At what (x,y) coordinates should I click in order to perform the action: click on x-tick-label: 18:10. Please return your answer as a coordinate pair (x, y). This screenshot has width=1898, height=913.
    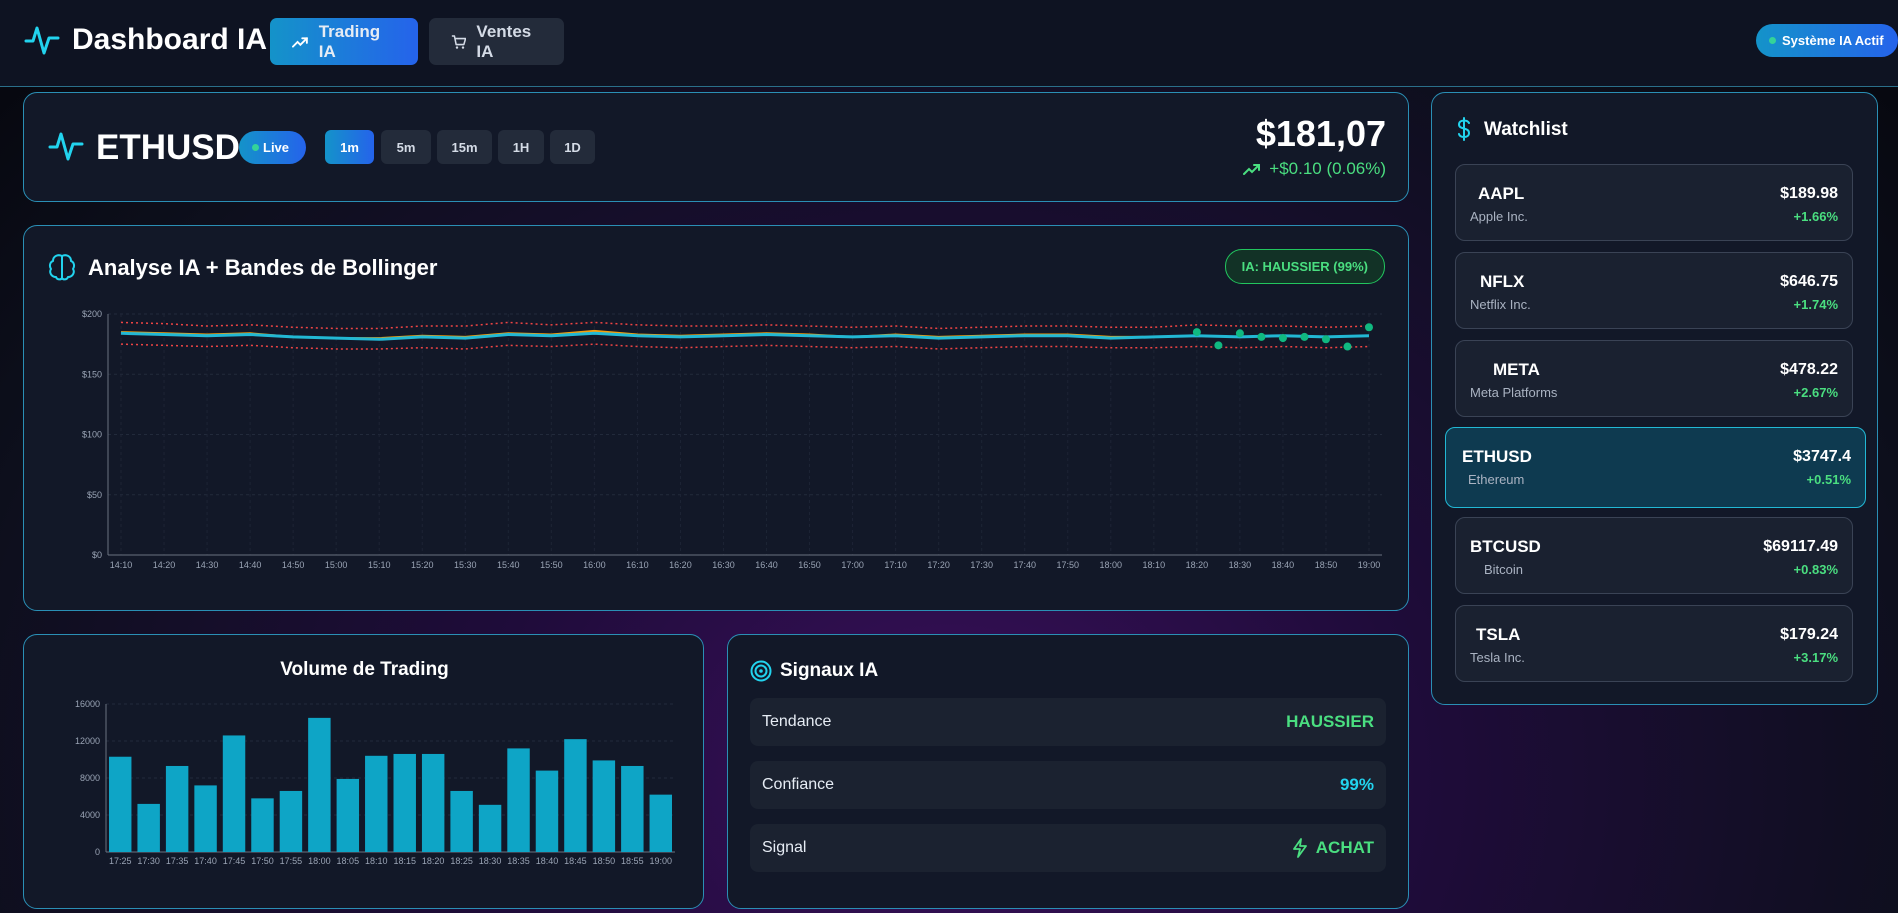
    Looking at the image, I should click on (376, 861).